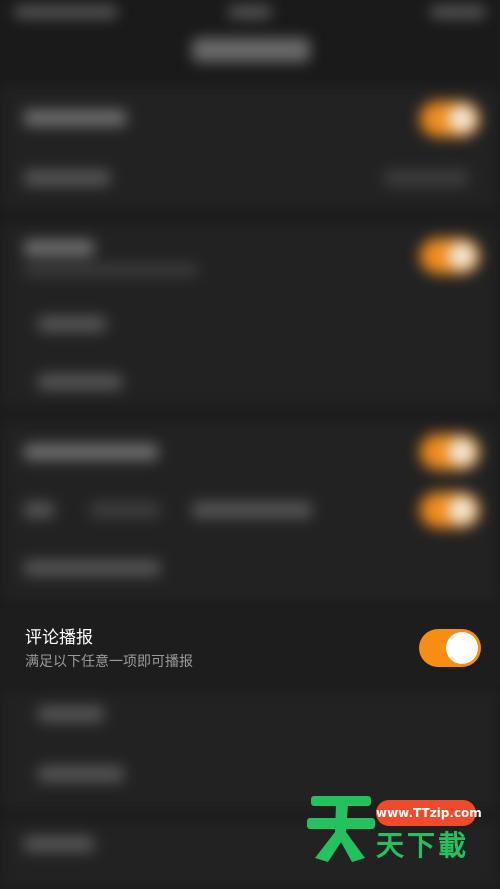 The height and width of the screenshot is (889, 500). What do you see at coordinates (250, 15) in the screenshot?
I see `status-bar` at bounding box center [250, 15].